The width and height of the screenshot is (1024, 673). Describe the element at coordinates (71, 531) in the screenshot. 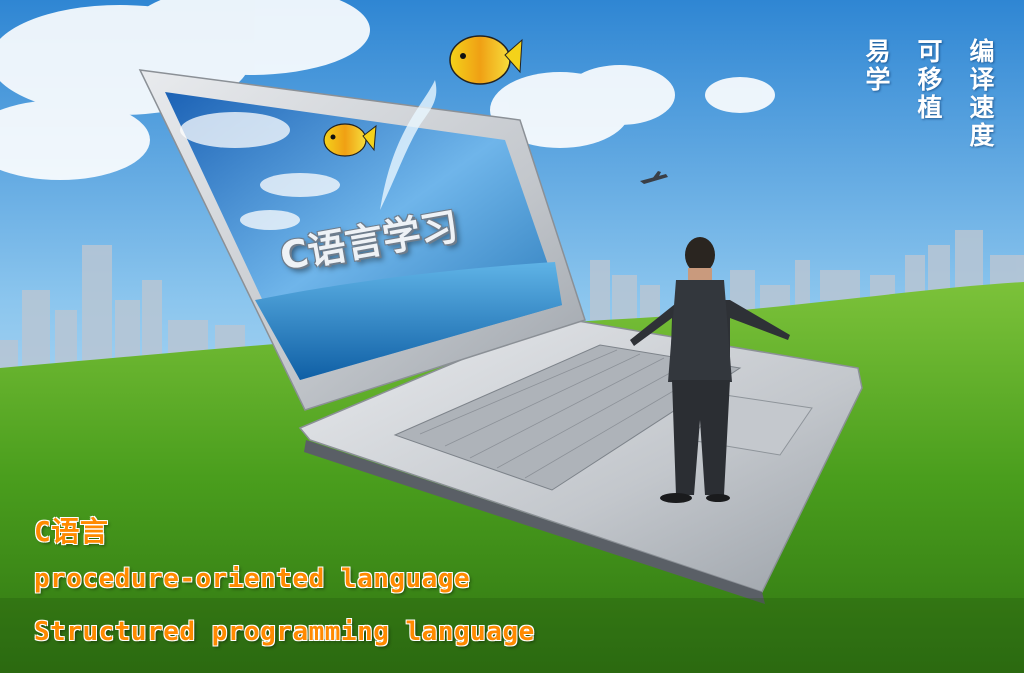

I see `caption-title: C语言` at that location.